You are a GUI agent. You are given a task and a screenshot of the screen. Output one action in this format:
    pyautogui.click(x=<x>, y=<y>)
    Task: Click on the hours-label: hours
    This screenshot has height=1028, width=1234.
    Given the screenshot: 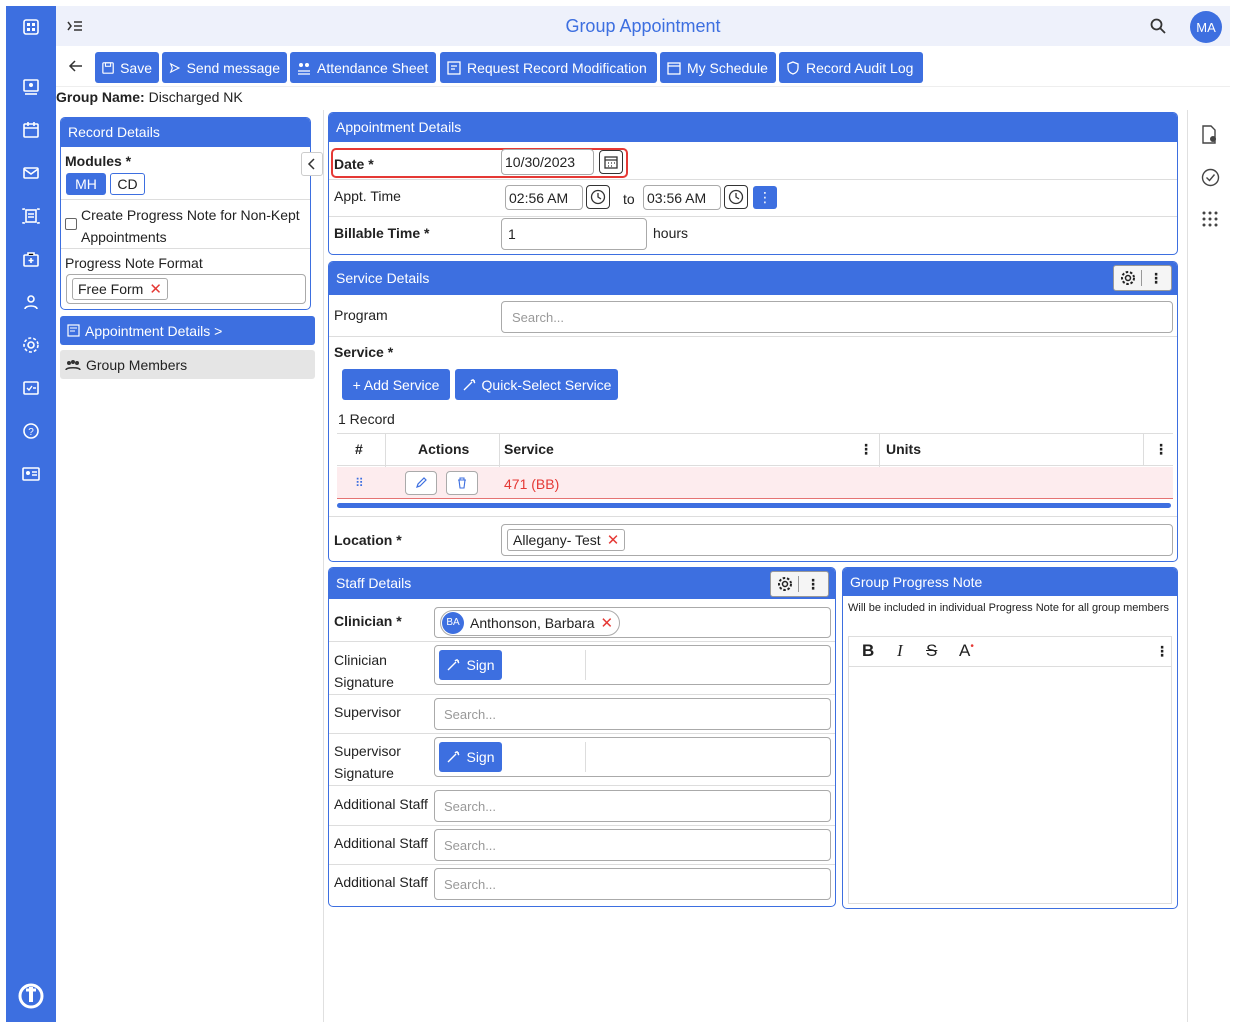 What is the action you would take?
    pyautogui.click(x=671, y=233)
    